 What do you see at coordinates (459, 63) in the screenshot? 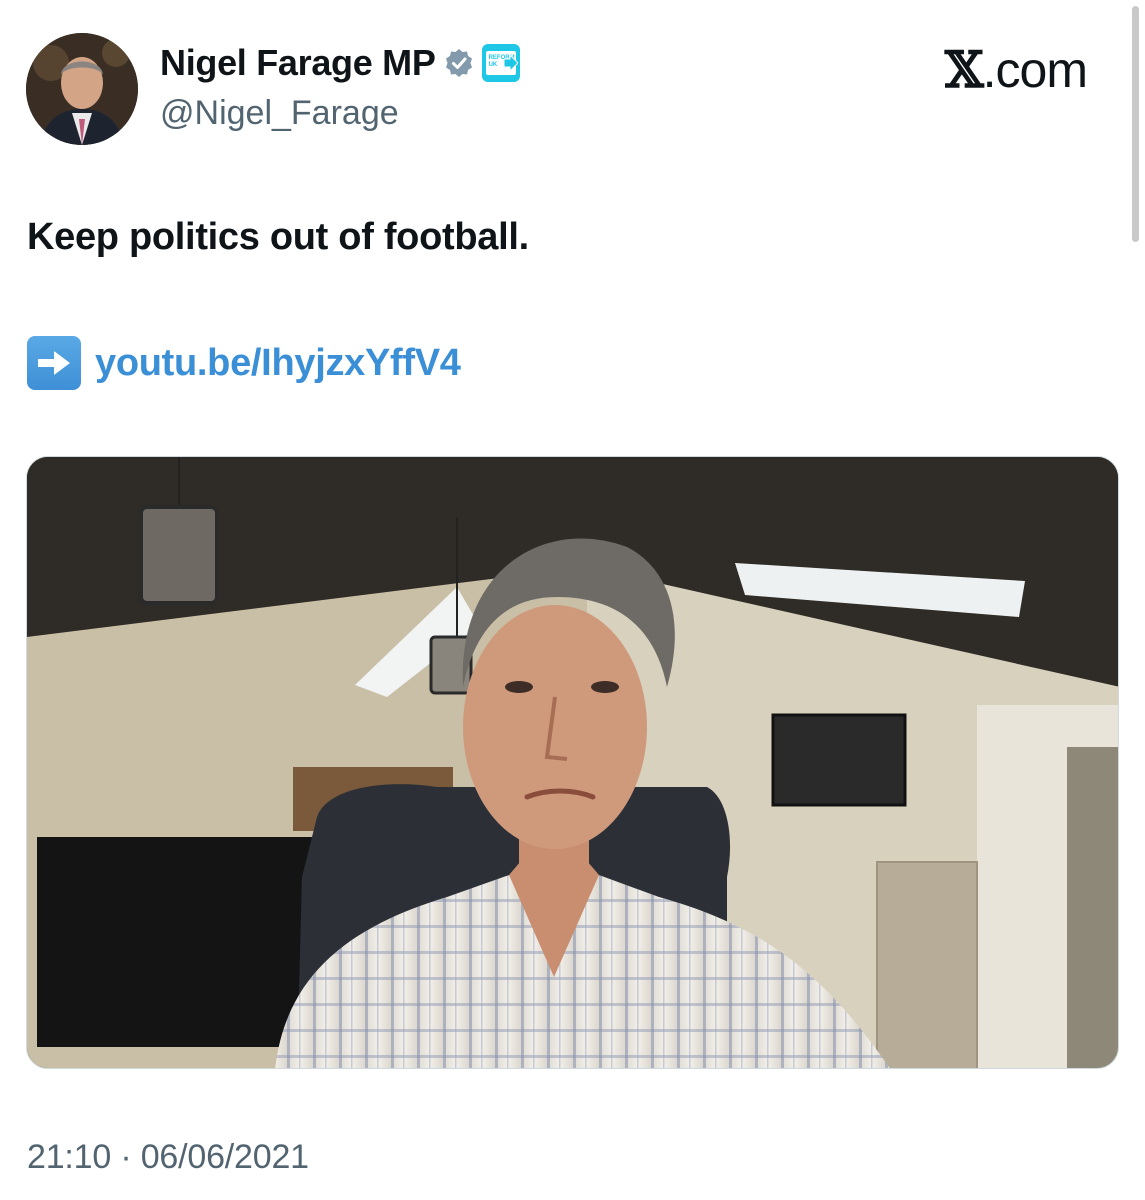
I see `verified-badge-icon` at bounding box center [459, 63].